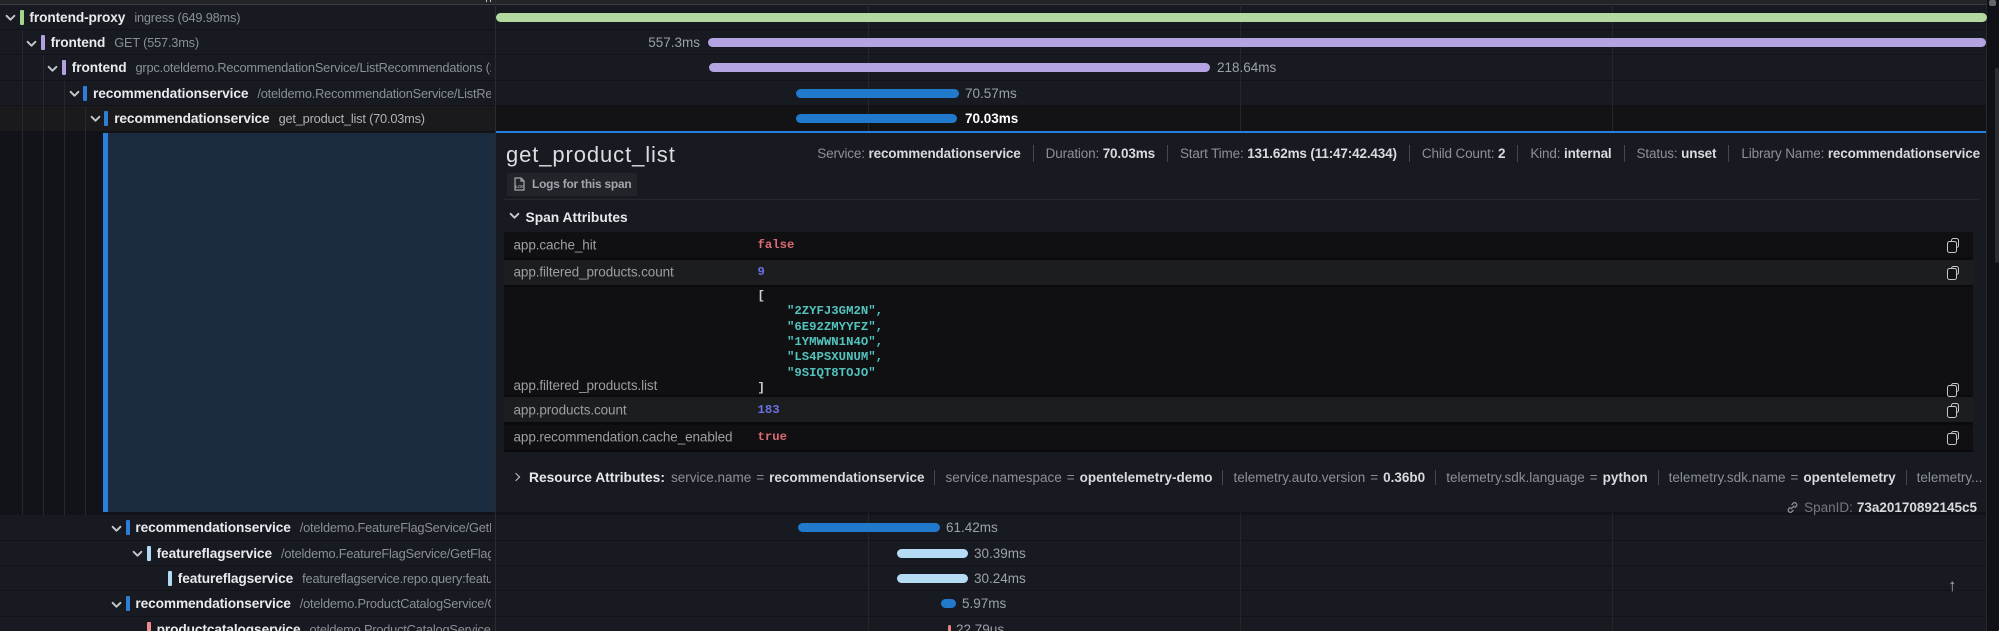  Describe the element at coordinates (520, 186) in the screenshot. I see `svg-text: LOG` at that location.